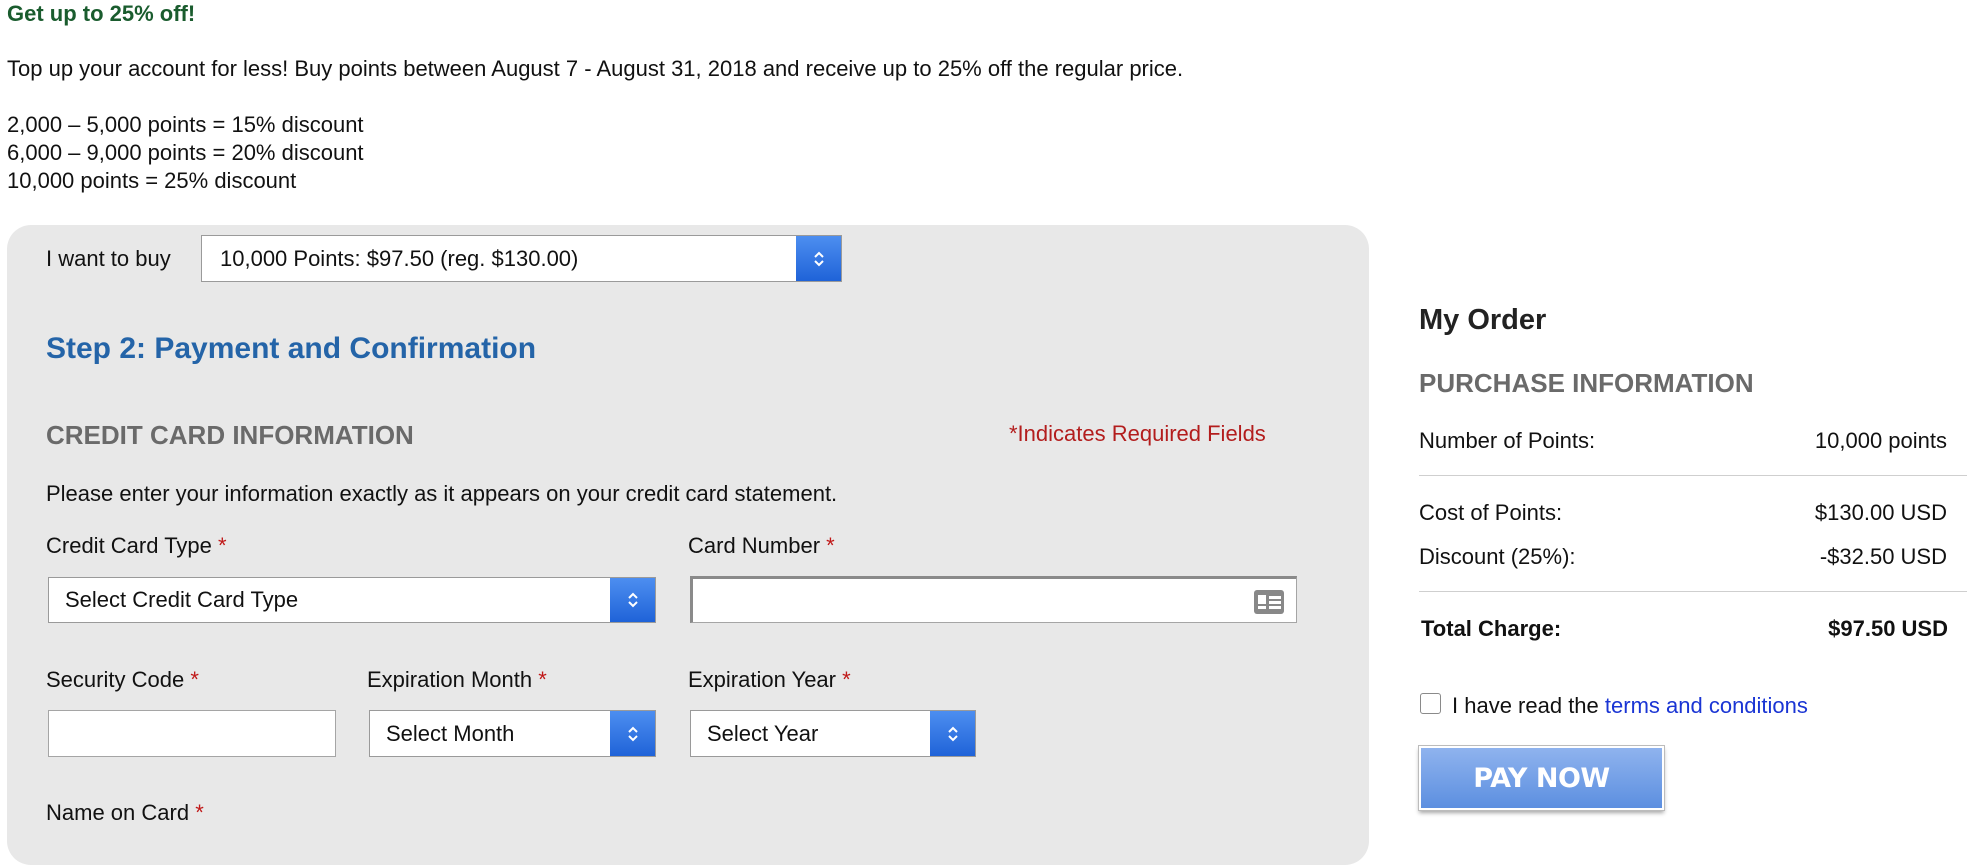 This screenshot has width=1967, height=865. I want to click on promo-title: Get up to 25% off!, so click(101, 13).